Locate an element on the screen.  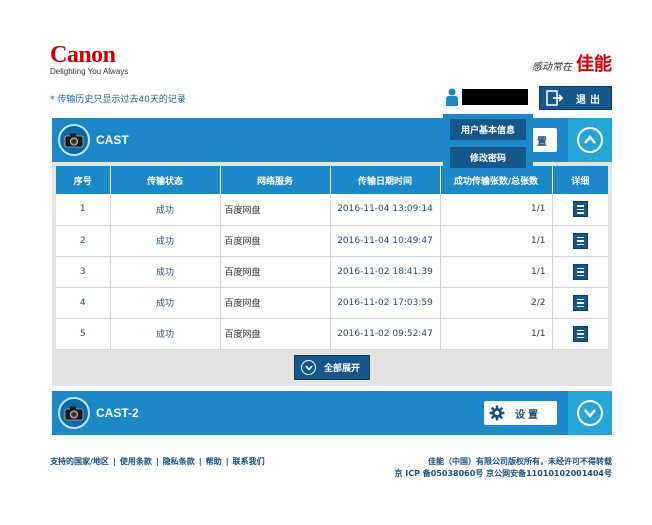
table-row: 5 成功 百度网盘 2016-11-02 09:52:47 1/1 is located at coordinates (332, 334).